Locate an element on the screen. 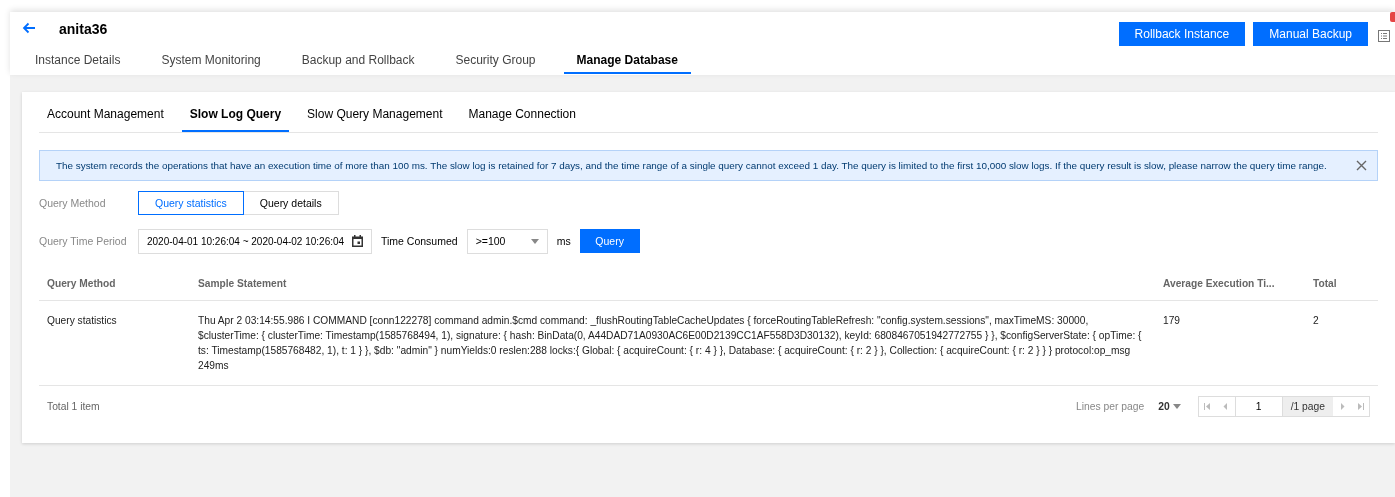 This screenshot has height=497, width=1395. field-label: Time Consumed is located at coordinates (419, 241).